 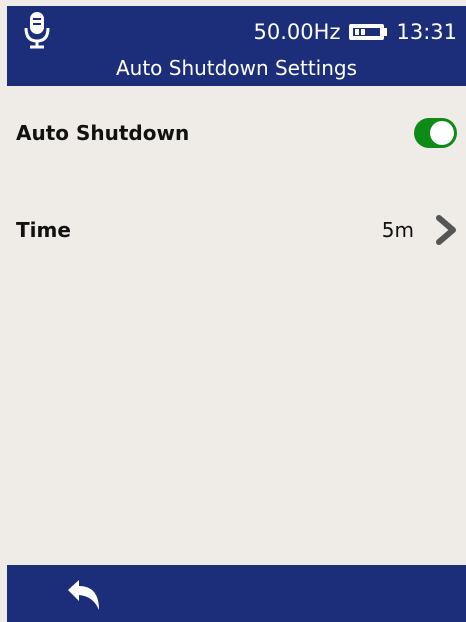 What do you see at coordinates (85, 596) in the screenshot?
I see `back-arrow-icon` at bounding box center [85, 596].